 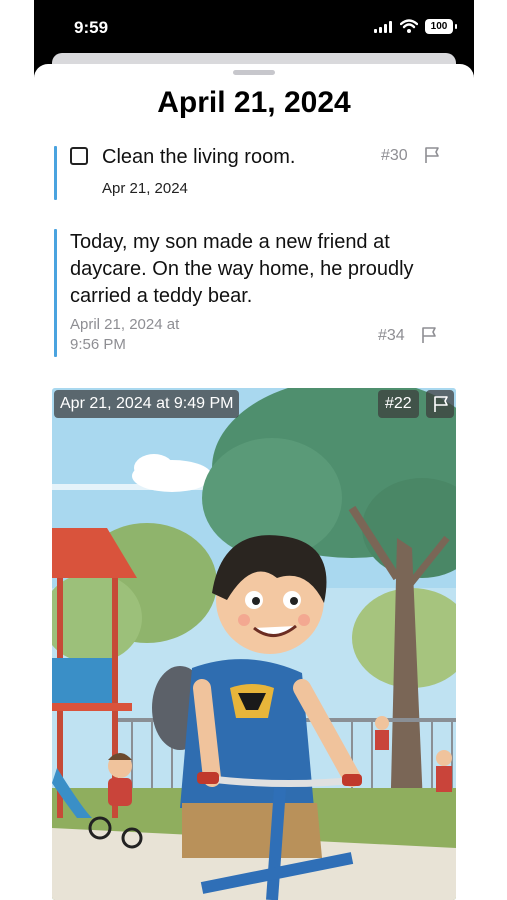 I want to click on signal-icon, so click(x=383, y=27).